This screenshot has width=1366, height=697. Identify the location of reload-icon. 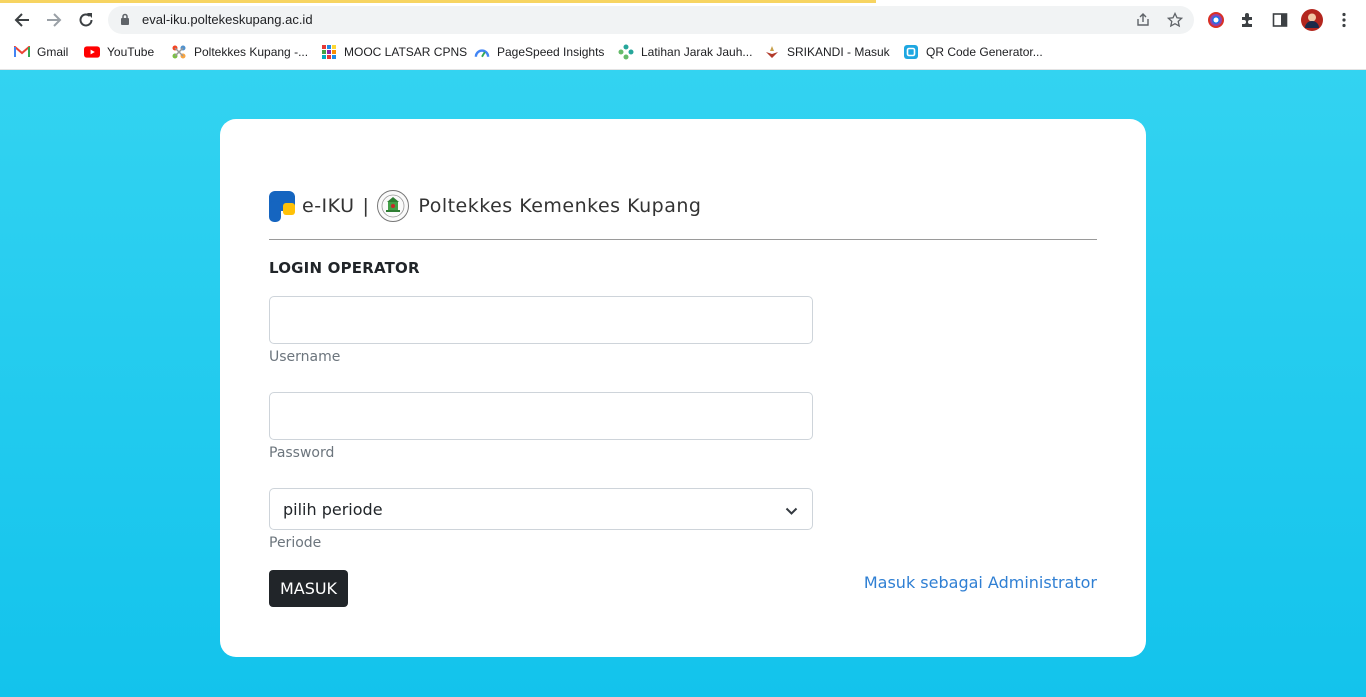
(86, 20).